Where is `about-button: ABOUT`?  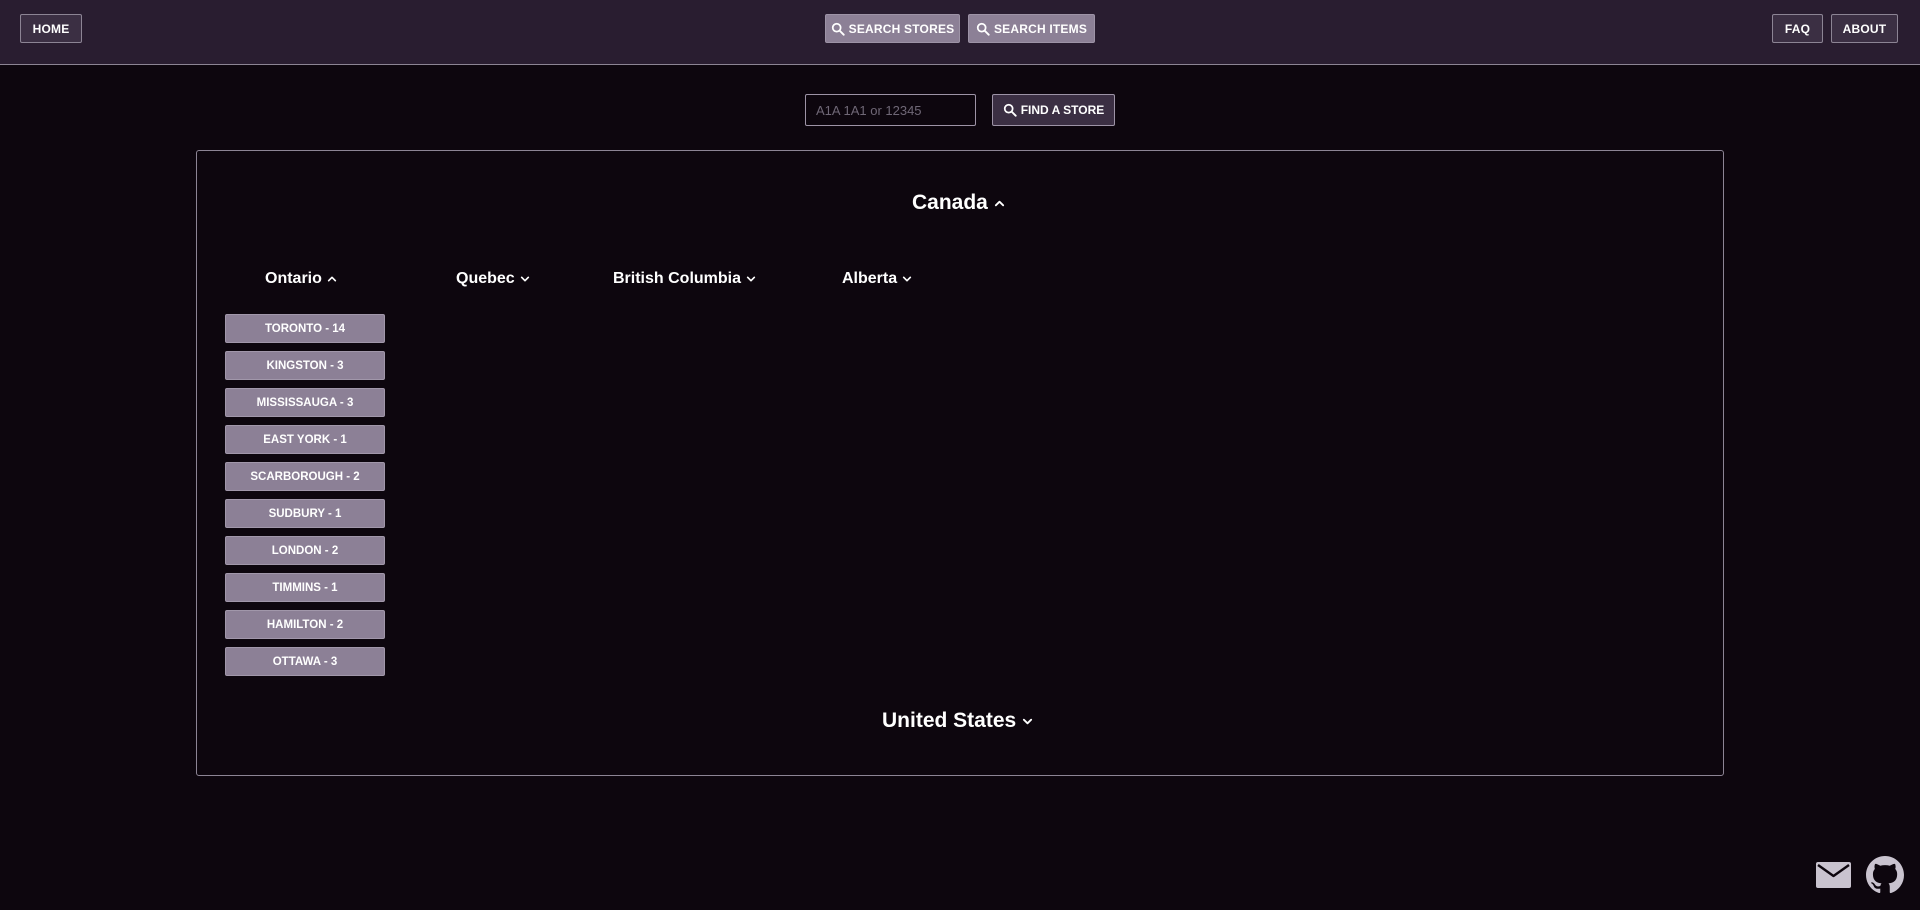 about-button: ABOUT is located at coordinates (1864, 28).